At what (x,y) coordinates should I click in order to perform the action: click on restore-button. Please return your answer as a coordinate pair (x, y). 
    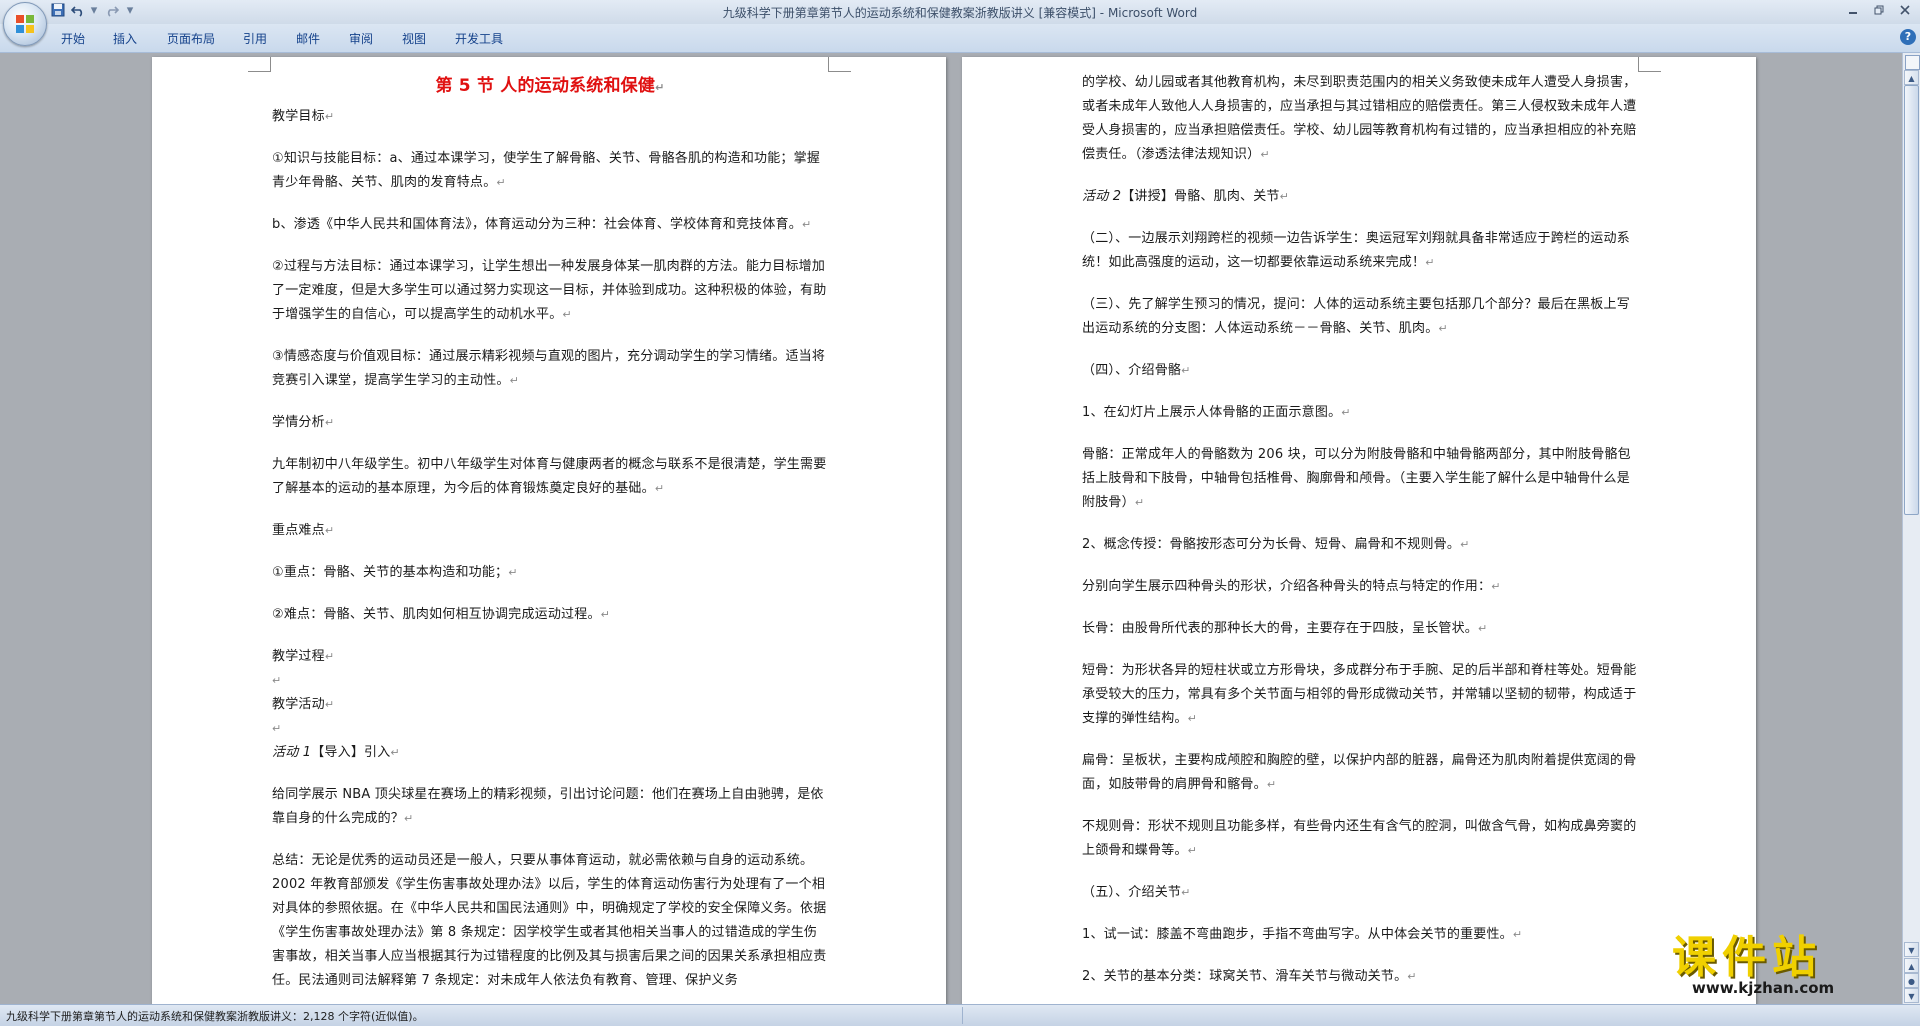
    Looking at the image, I should click on (1879, 11).